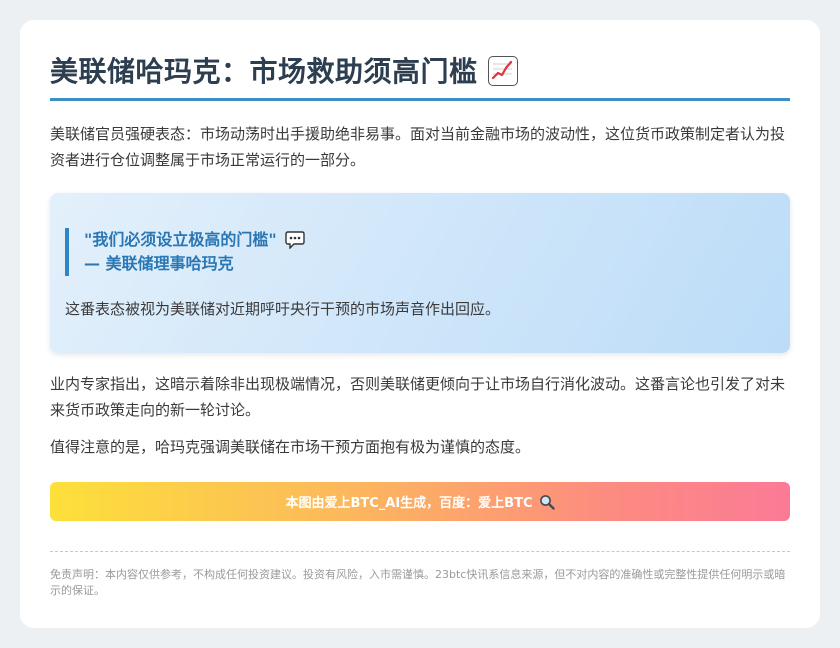 The image size is (840, 648). Describe the element at coordinates (290, 447) in the screenshot. I see `paragraph-3: 值得注意的是，哈玛克强调美联储在市场干预方面抱有极为谨慎的态度。` at that location.